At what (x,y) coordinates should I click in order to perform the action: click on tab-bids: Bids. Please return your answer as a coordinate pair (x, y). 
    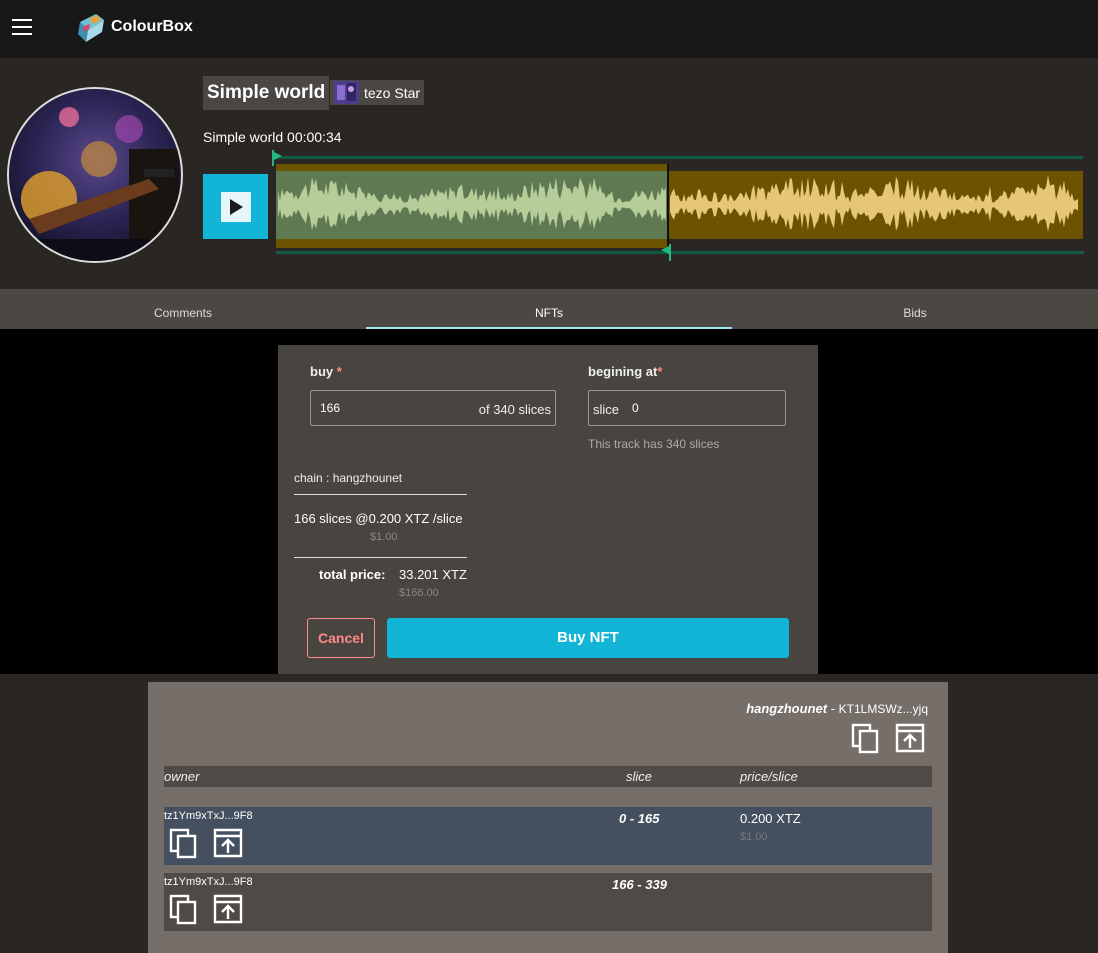
    Looking at the image, I should click on (915, 309).